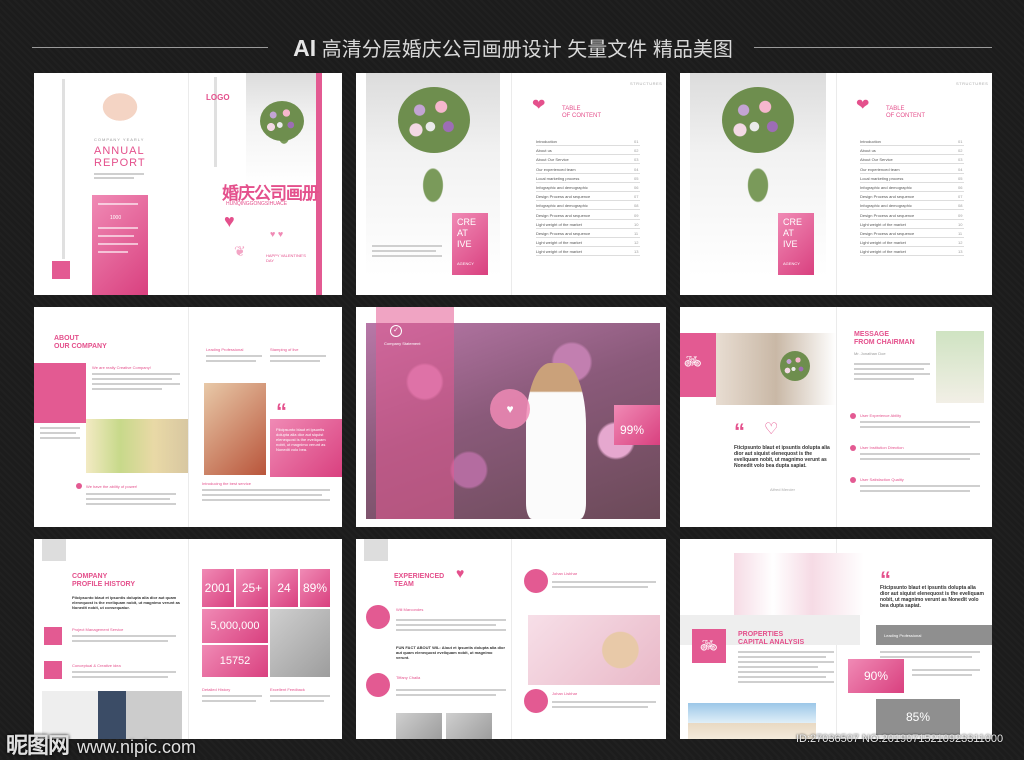 Image resolution: width=1024 pixels, height=760 pixels. Describe the element at coordinates (284, 588) in the screenshot. I see `stat-box: 24` at that location.